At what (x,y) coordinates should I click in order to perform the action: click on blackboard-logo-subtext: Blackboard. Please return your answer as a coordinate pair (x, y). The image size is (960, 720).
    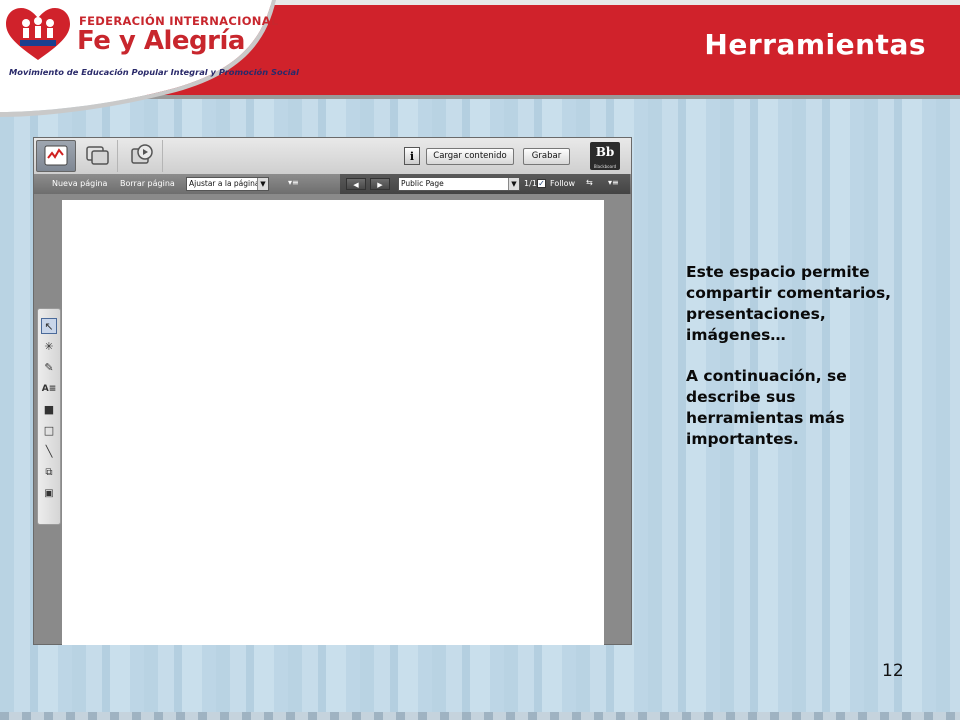
    Looking at the image, I should click on (605, 166).